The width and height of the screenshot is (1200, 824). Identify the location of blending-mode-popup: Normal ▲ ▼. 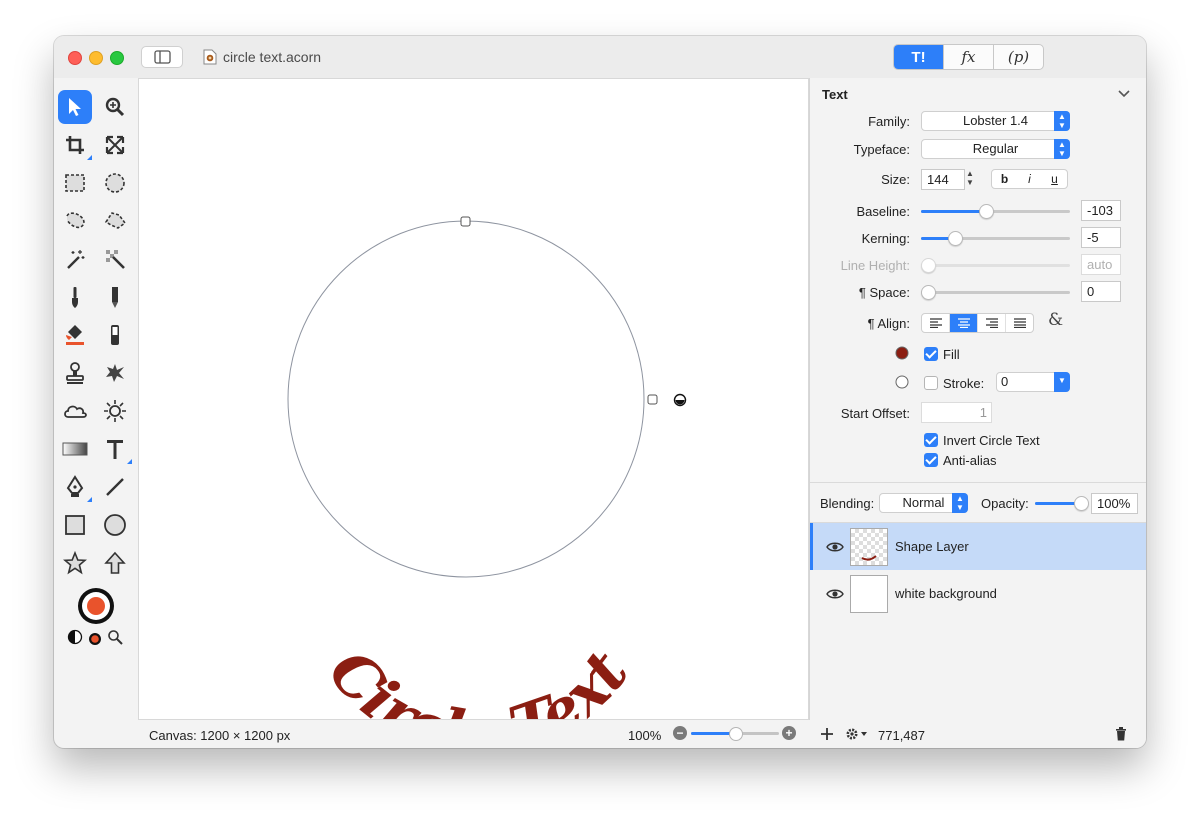
(923, 503).